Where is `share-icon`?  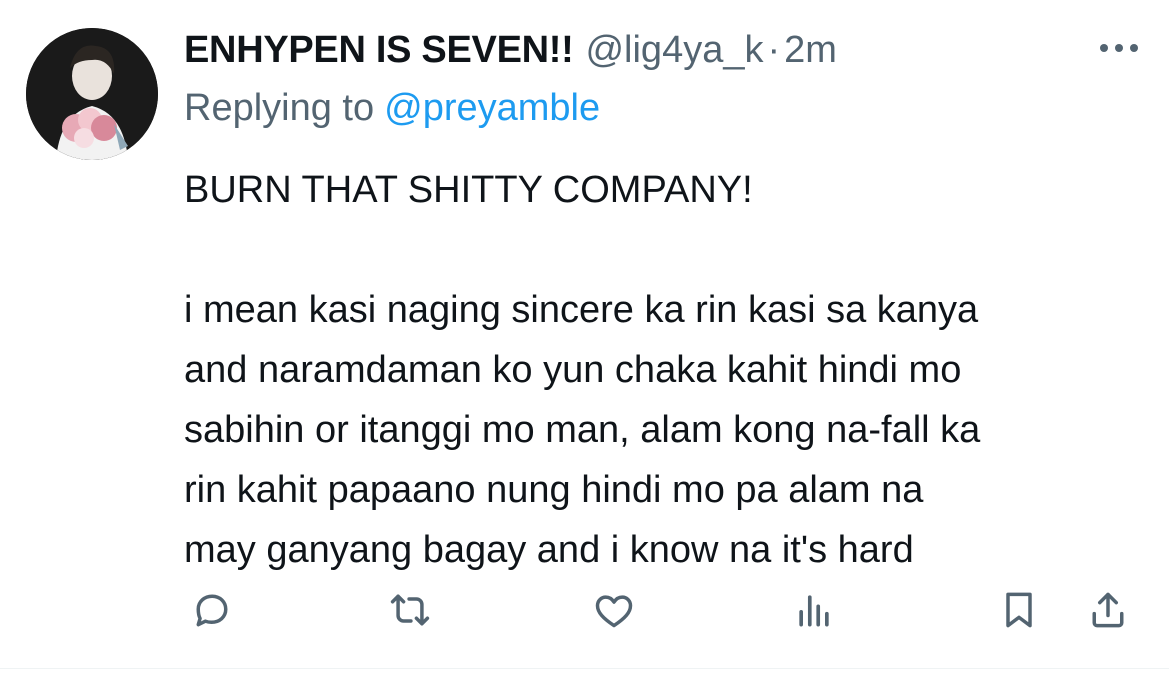 share-icon is located at coordinates (1108, 610).